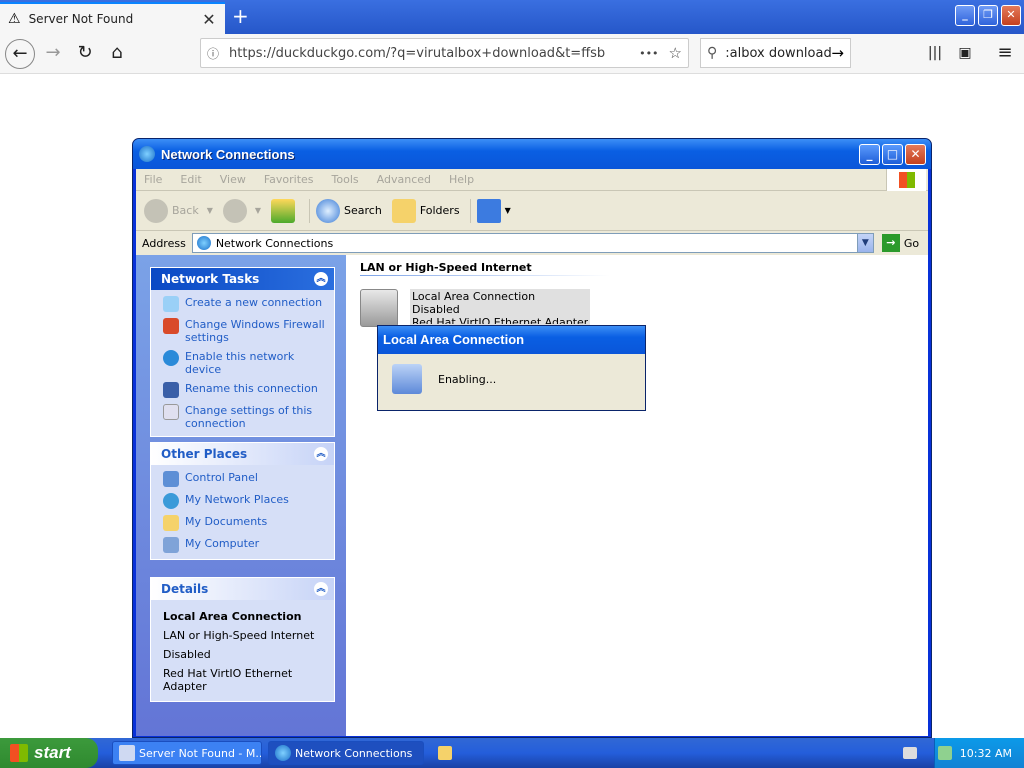 Image resolution: width=1024 pixels, height=768 pixels. I want to click on menu-help: Help, so click(461, 179).